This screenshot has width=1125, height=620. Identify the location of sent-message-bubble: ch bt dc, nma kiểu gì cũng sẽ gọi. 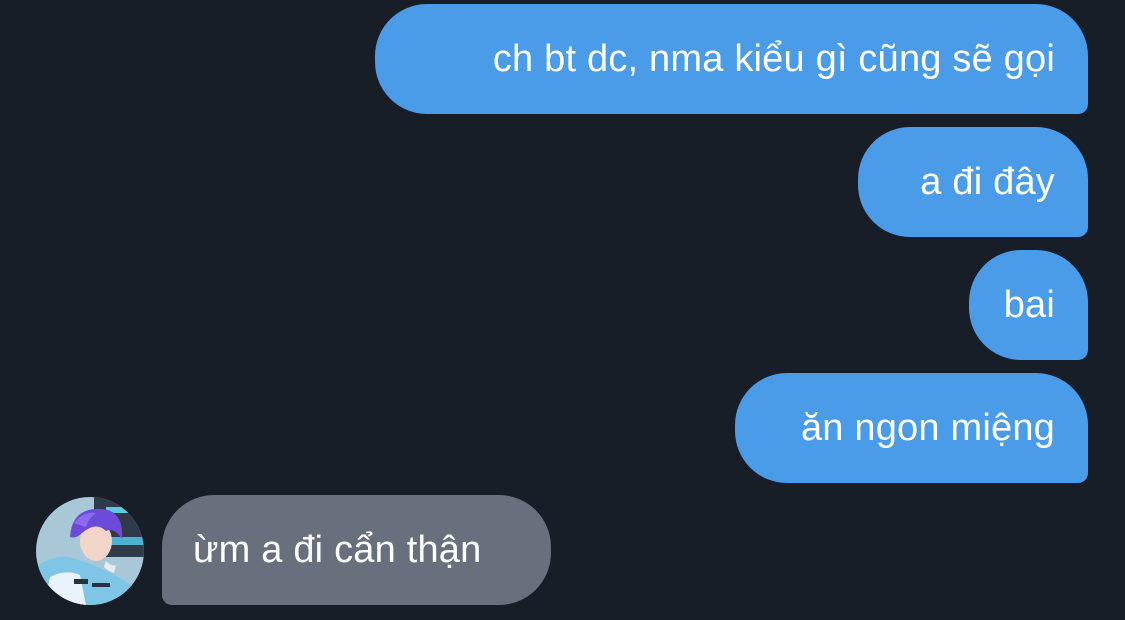
(731, 59).